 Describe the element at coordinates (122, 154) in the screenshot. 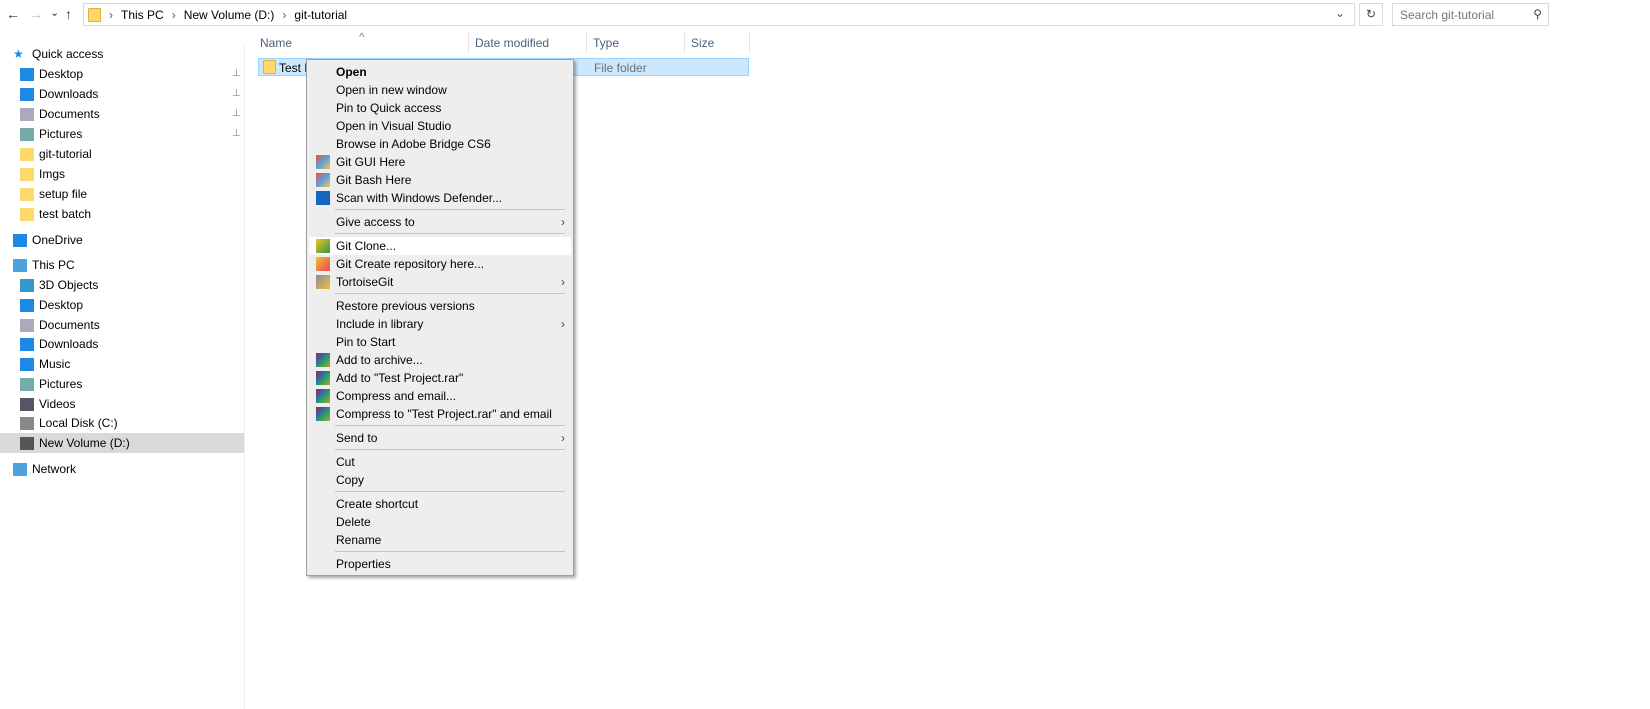

I see `sidebar-item-git-tutorial: git-tutorial` at that location.